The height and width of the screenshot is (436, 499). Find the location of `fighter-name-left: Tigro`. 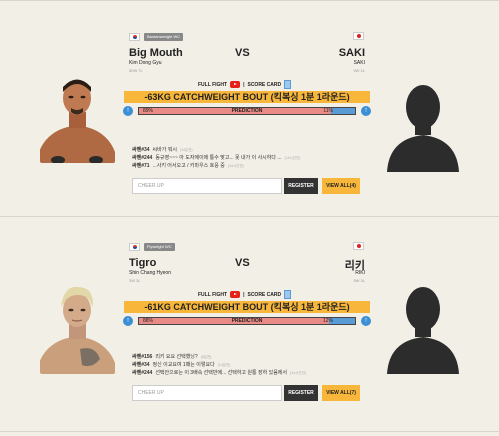

fighter-name-left: Tigro is located at coordinates (142, 263).